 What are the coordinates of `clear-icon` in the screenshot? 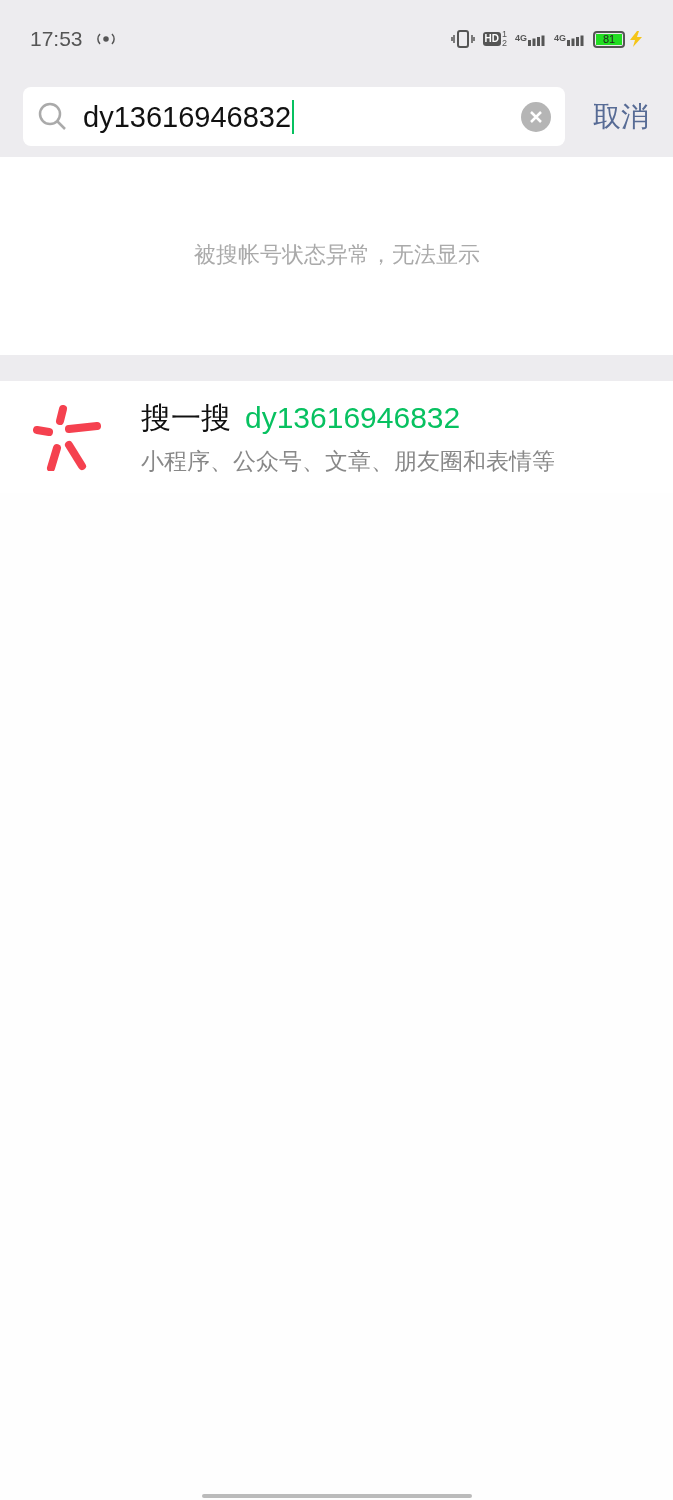 It's located at (536, 116).